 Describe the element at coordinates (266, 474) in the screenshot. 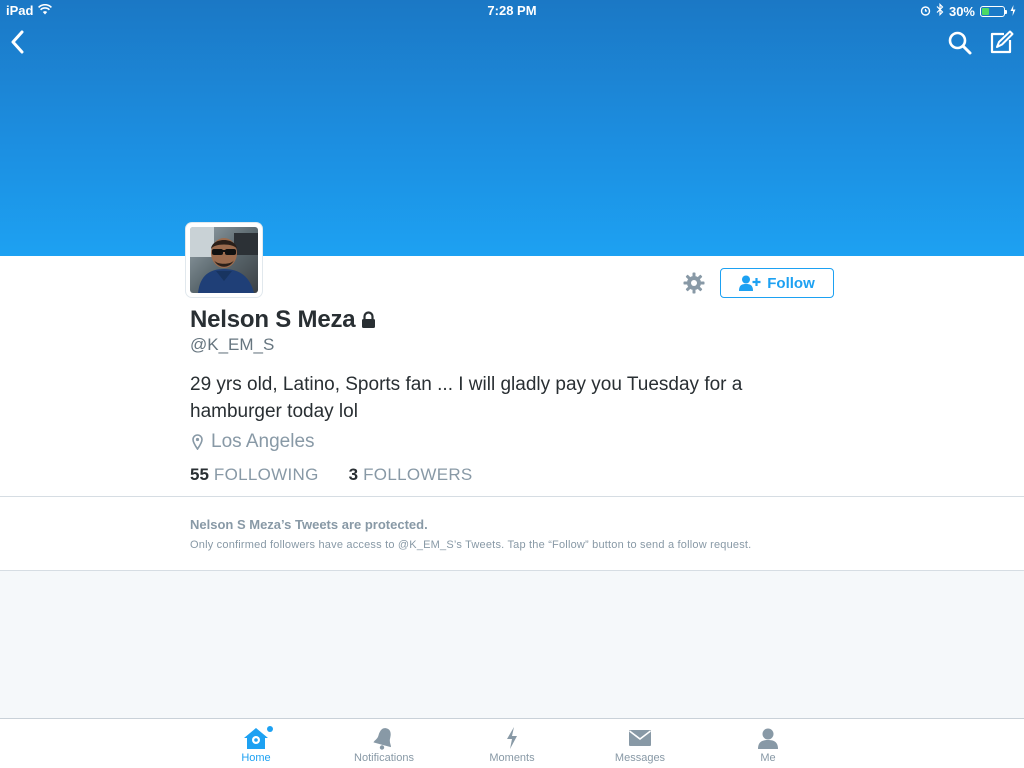

I see `following-label: FOLLOWING` at that location.